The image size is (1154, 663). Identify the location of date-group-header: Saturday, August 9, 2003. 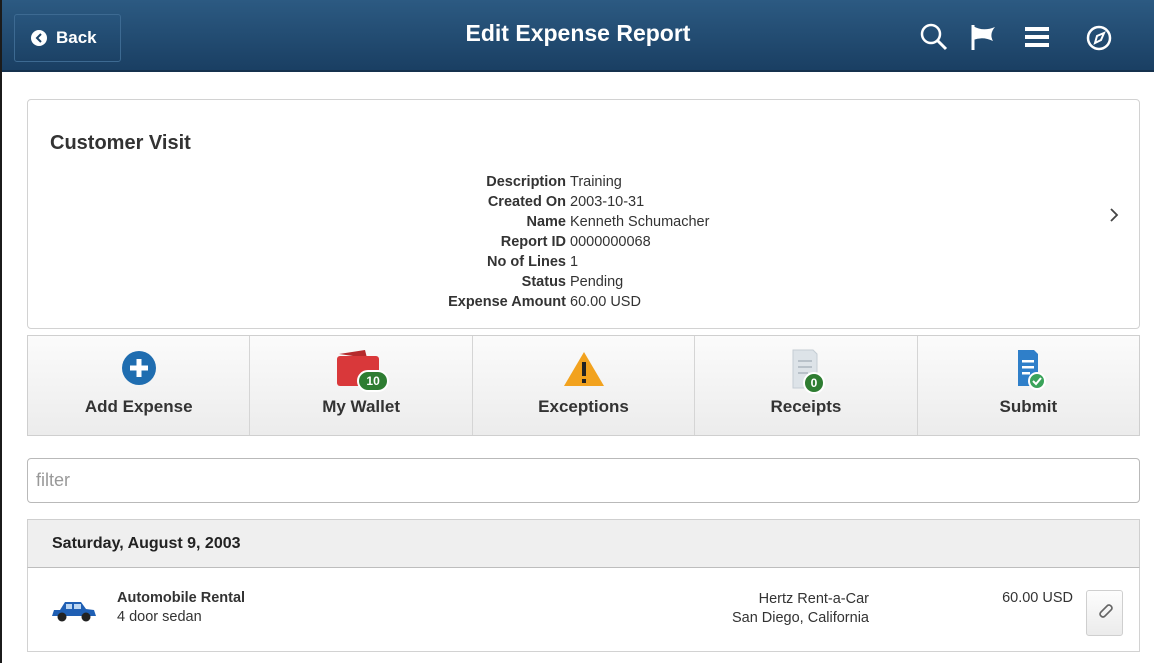
(583, 543).